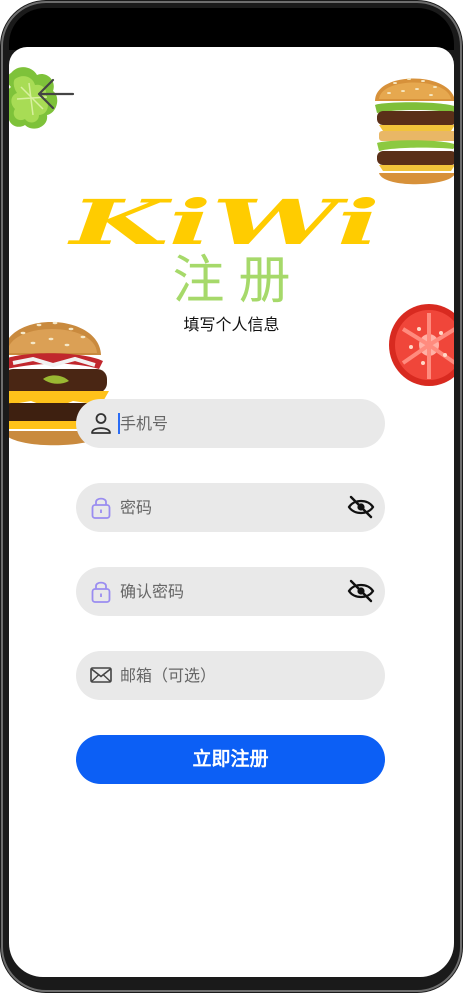 This screenshot has height=993, width=463. Describe the element at coordinates (152, 591) in the screenshot. I see `confirm-password-input: 确认密码` at that location.